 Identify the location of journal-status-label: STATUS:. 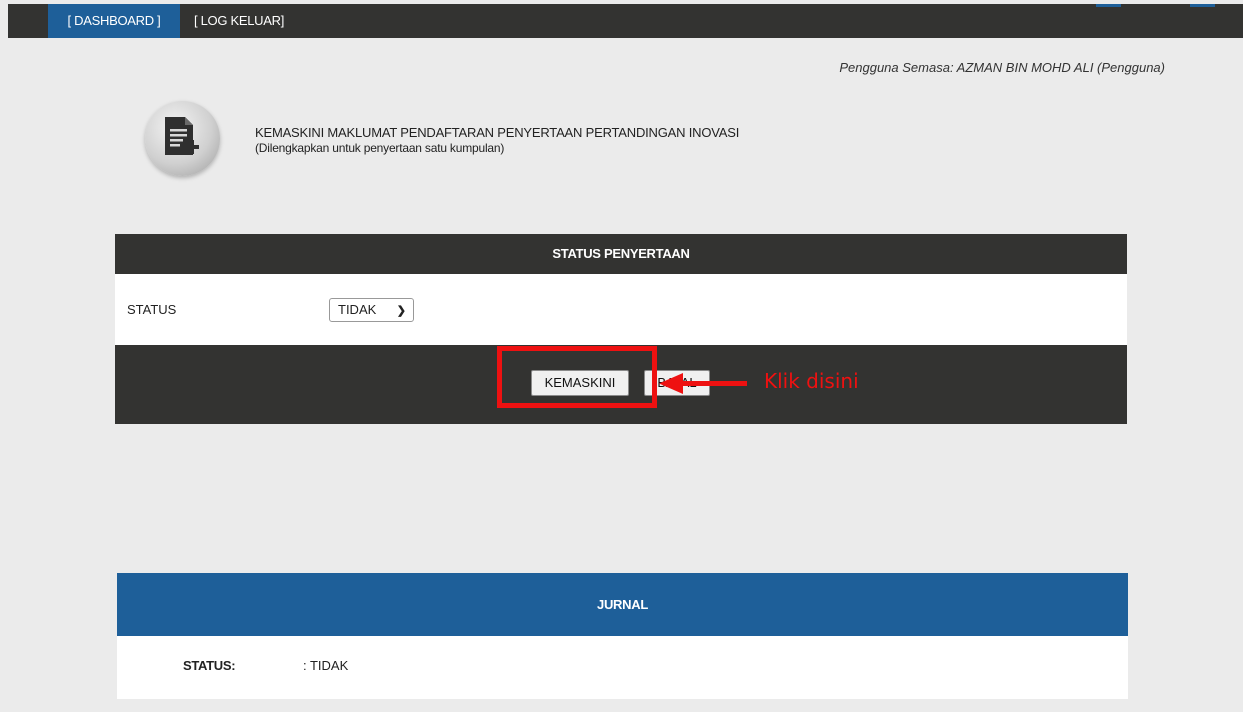
(209, 665).